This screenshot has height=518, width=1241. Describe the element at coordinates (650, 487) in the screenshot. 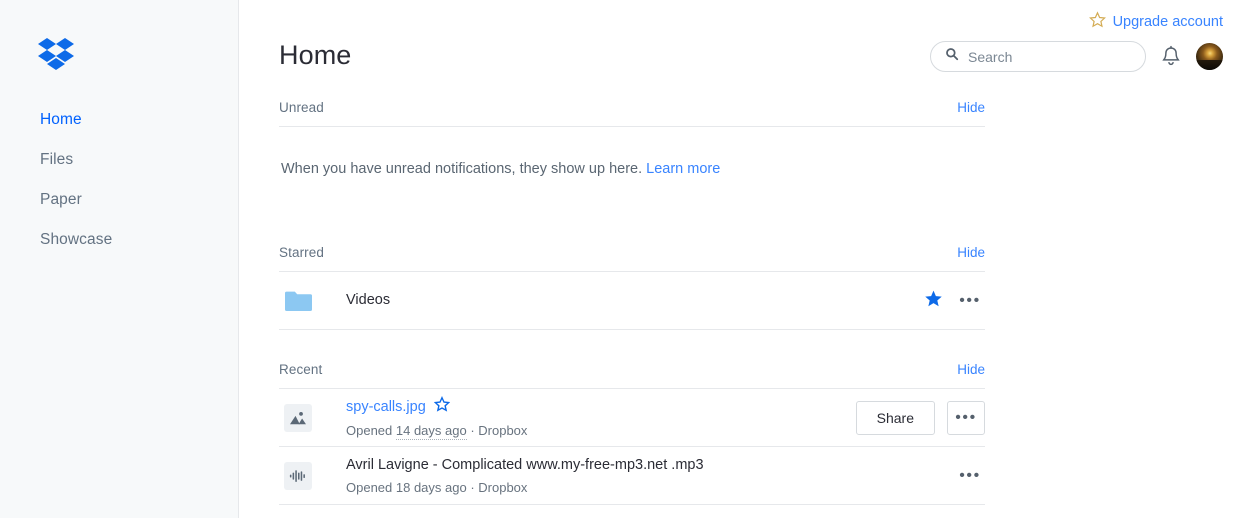

I see `recent-item-meta: Opened 18 days ago · Dropbox` at that location.